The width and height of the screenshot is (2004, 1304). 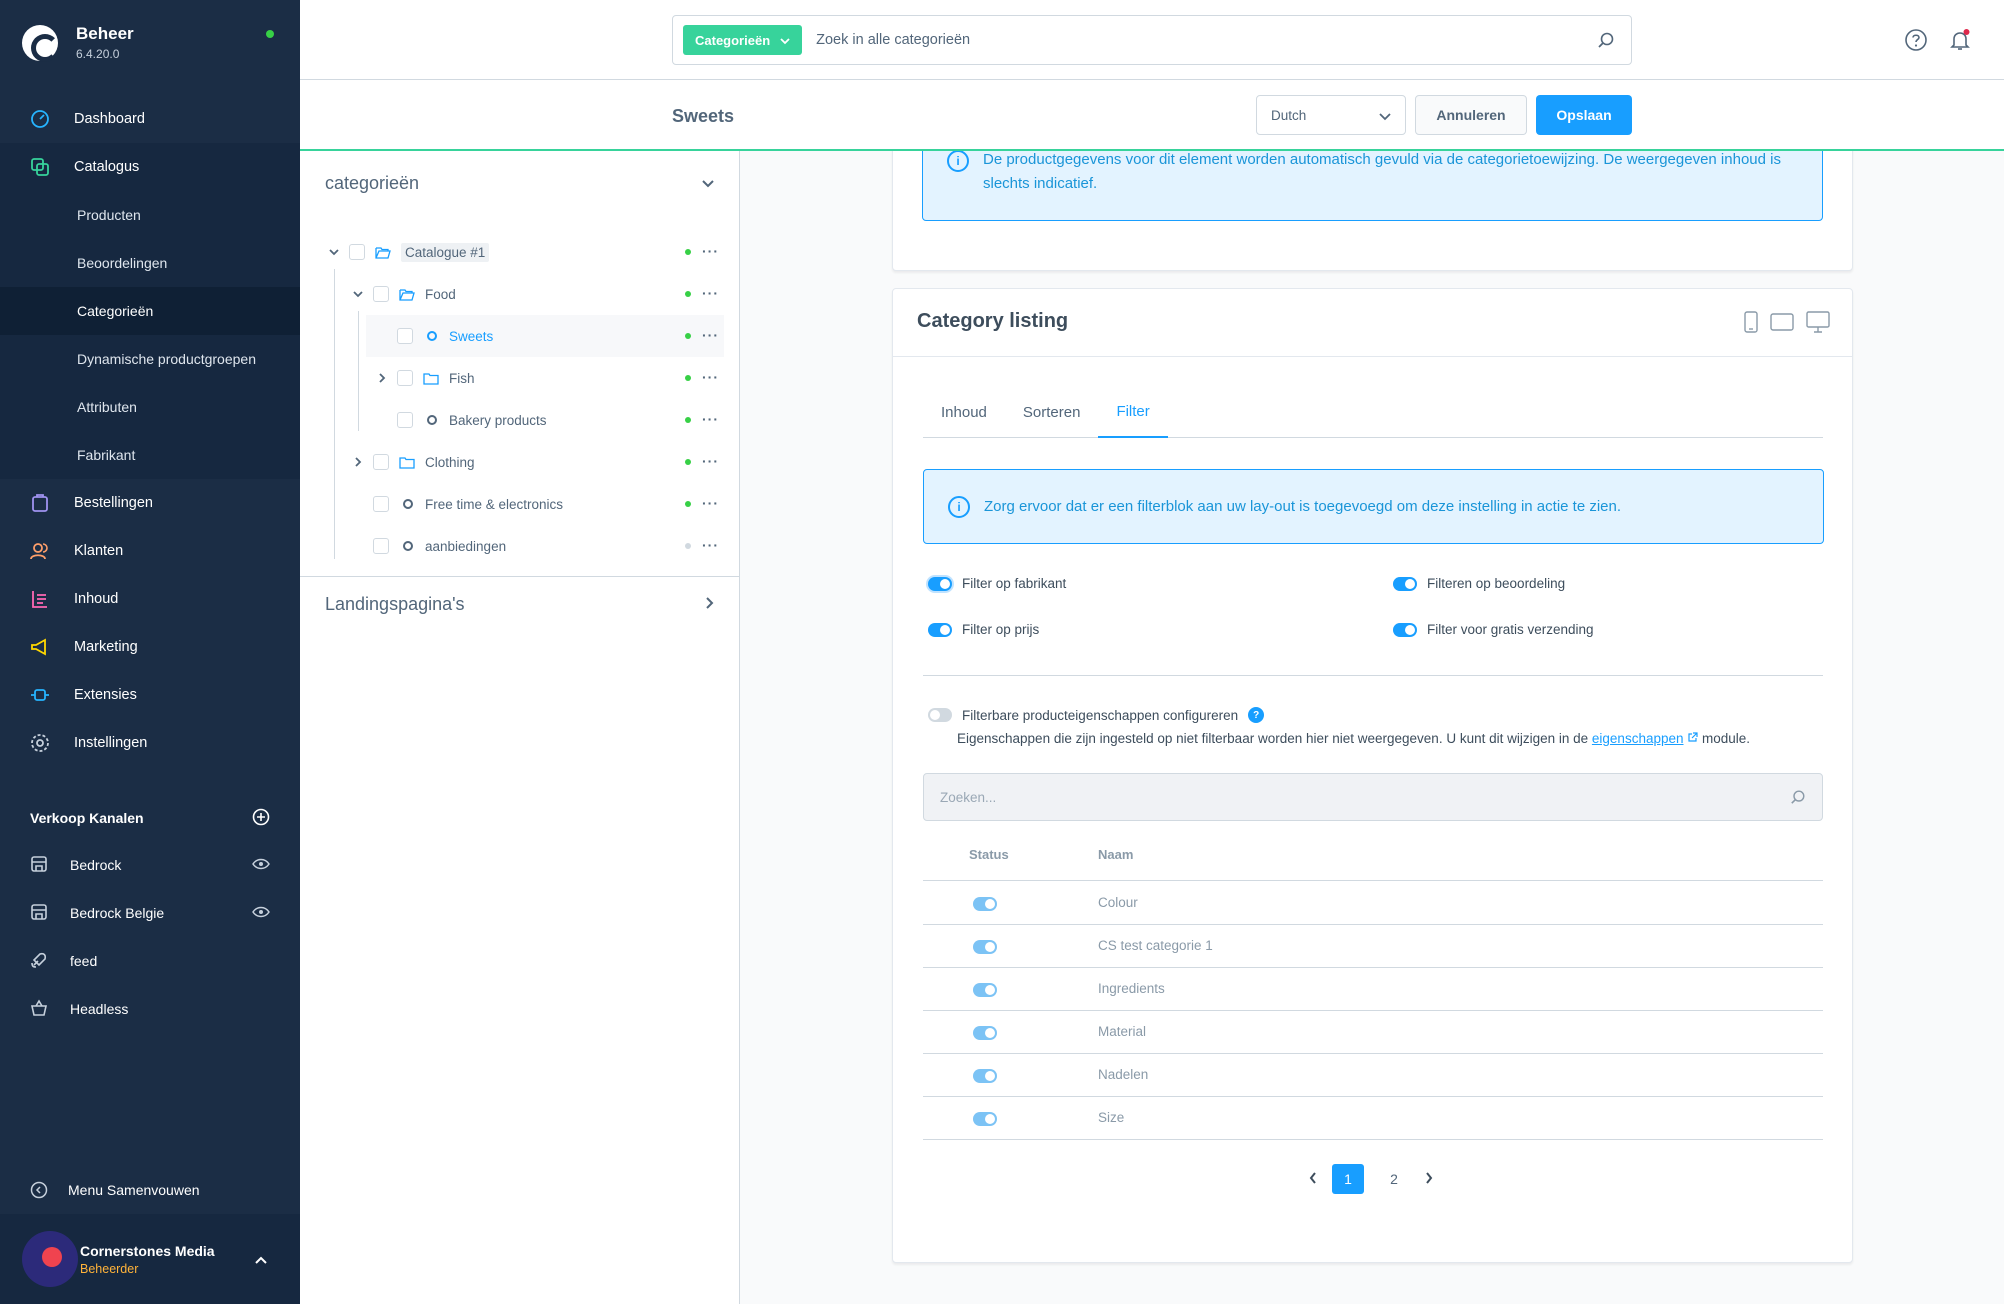 What do you see at coordinates (150, 167) in the screenshot?
I see `nav-catalogus: Catalogus` at bounding box center [150, 167].